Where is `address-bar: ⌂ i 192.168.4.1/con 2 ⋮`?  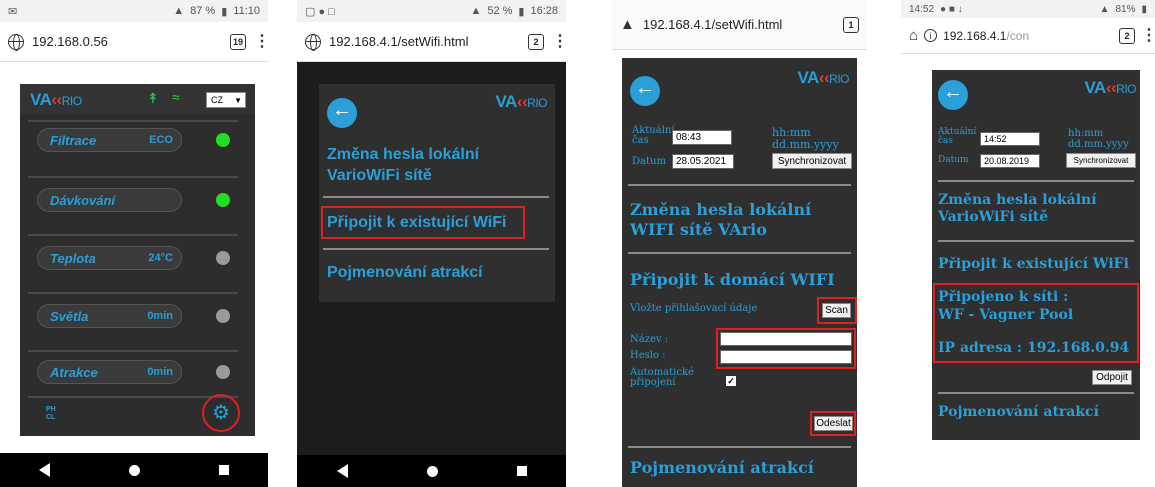
address-bar: ⌂ i 192.168.4.1/con 2 ⋮ is located at coordinates (1028, 36).